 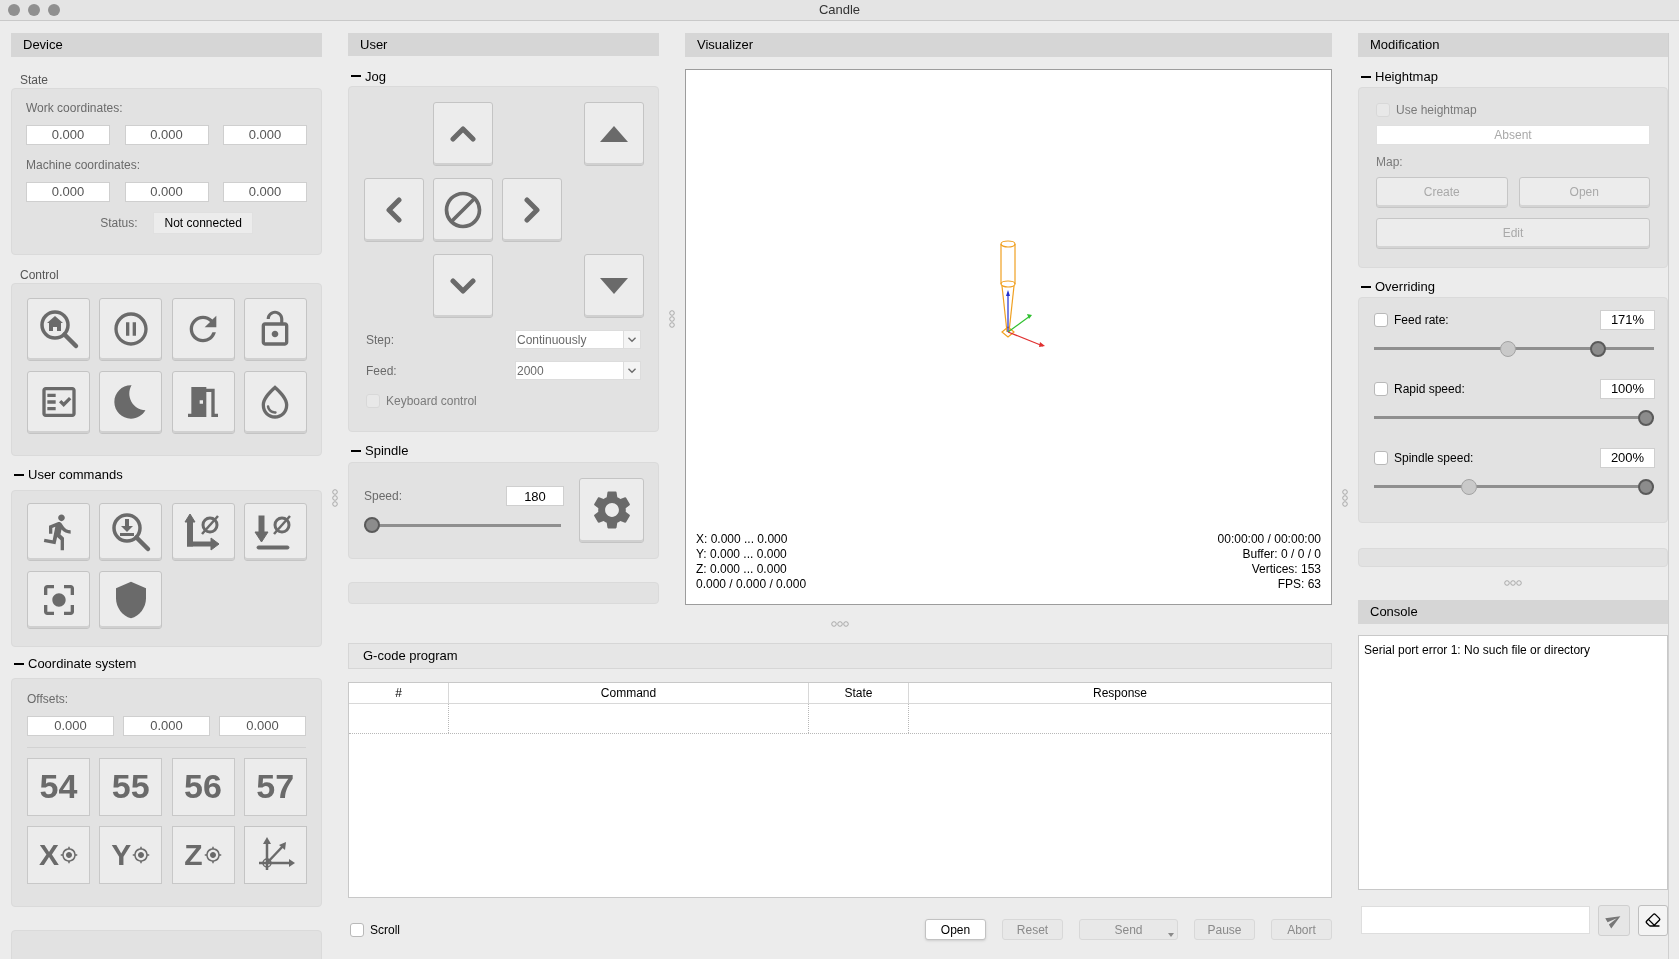 I want to click on send-button, so click(x=1614, y=920).